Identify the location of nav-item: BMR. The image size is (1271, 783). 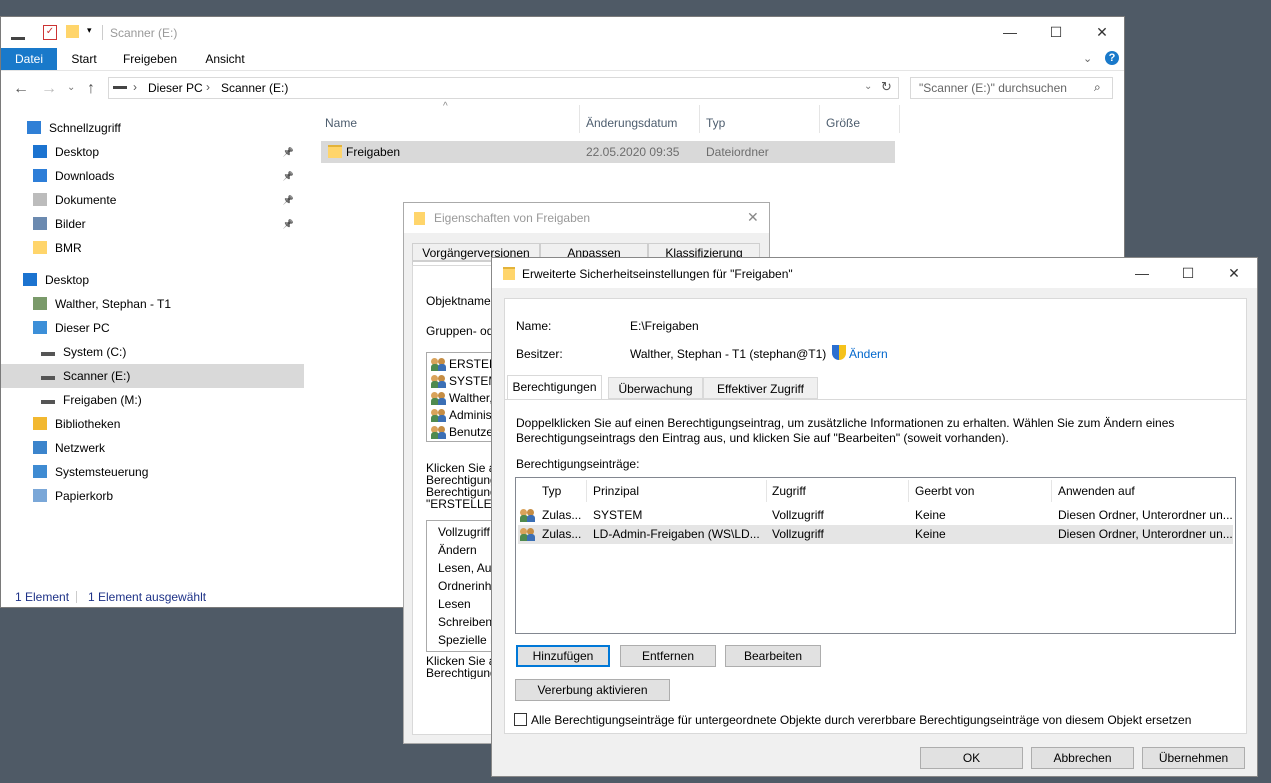
(152, 248).